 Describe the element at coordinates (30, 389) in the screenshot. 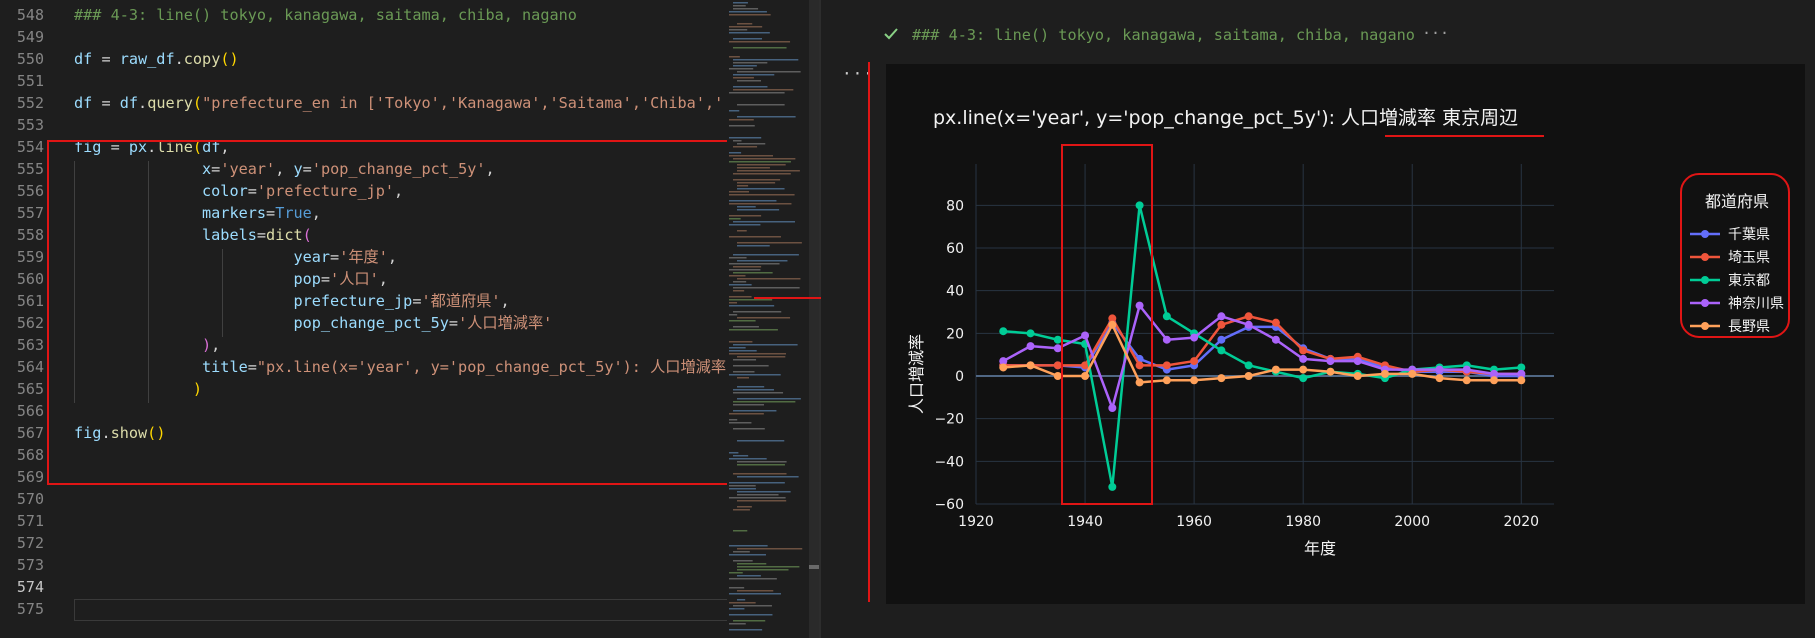

I see `line-number: 565` at that location.